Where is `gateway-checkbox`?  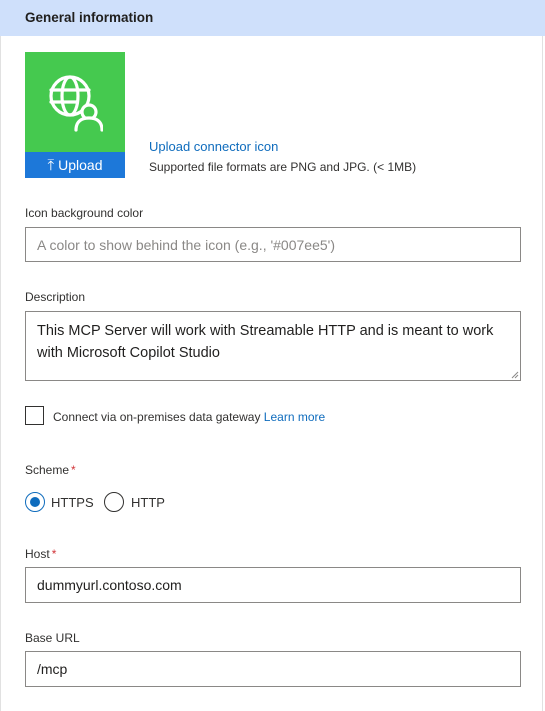 gateway-checkbox is located at coordinates (34, 415).